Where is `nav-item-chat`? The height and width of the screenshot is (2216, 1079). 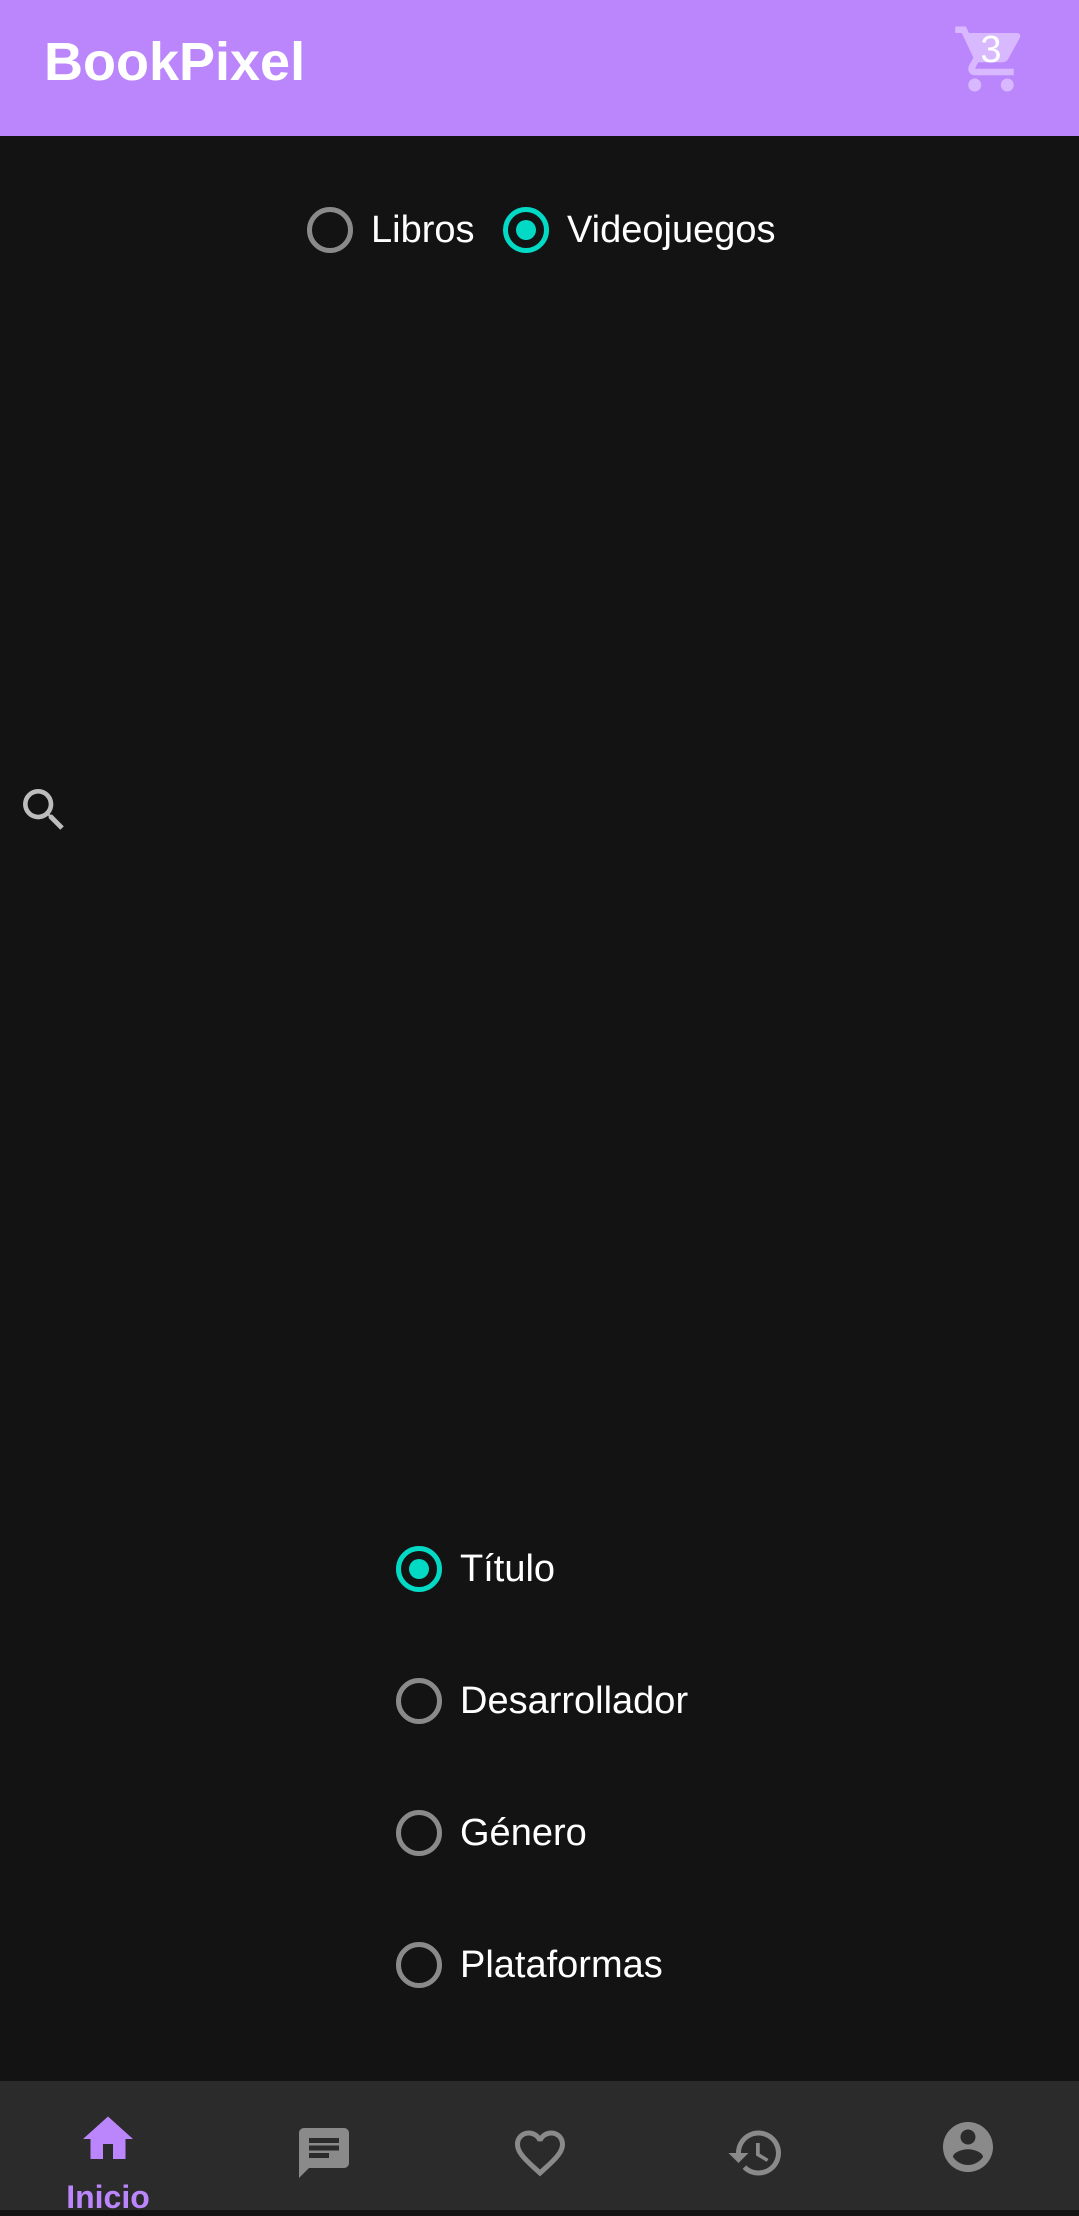 nav-item-chat is located at coordinates (324, 2145).